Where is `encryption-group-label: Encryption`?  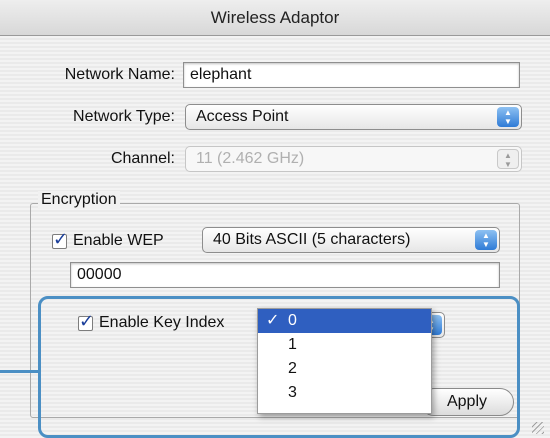
encryption-group-label: Encryption is located at coordinates (79, 200).